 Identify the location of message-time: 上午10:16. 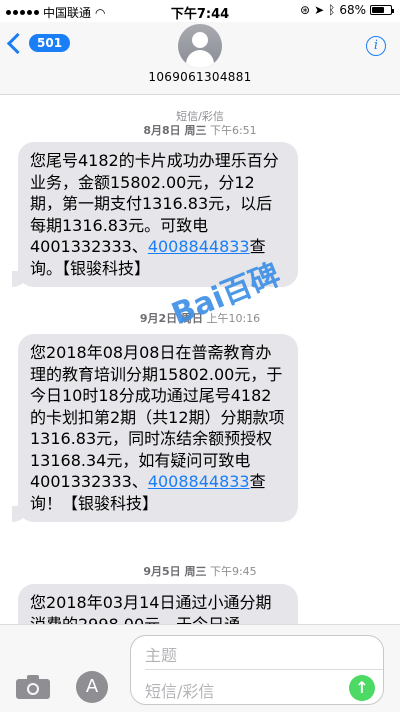
(233, 318).